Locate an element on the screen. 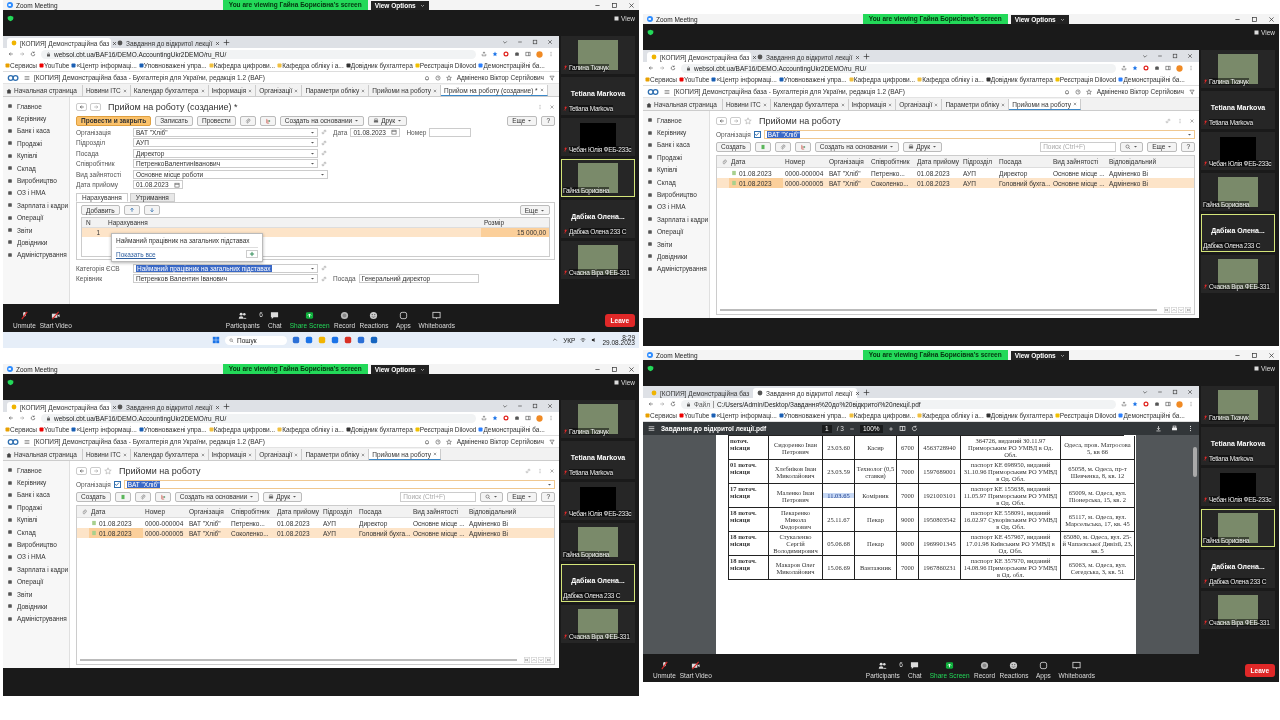  move-down-button is located at coordinates (151, 210).